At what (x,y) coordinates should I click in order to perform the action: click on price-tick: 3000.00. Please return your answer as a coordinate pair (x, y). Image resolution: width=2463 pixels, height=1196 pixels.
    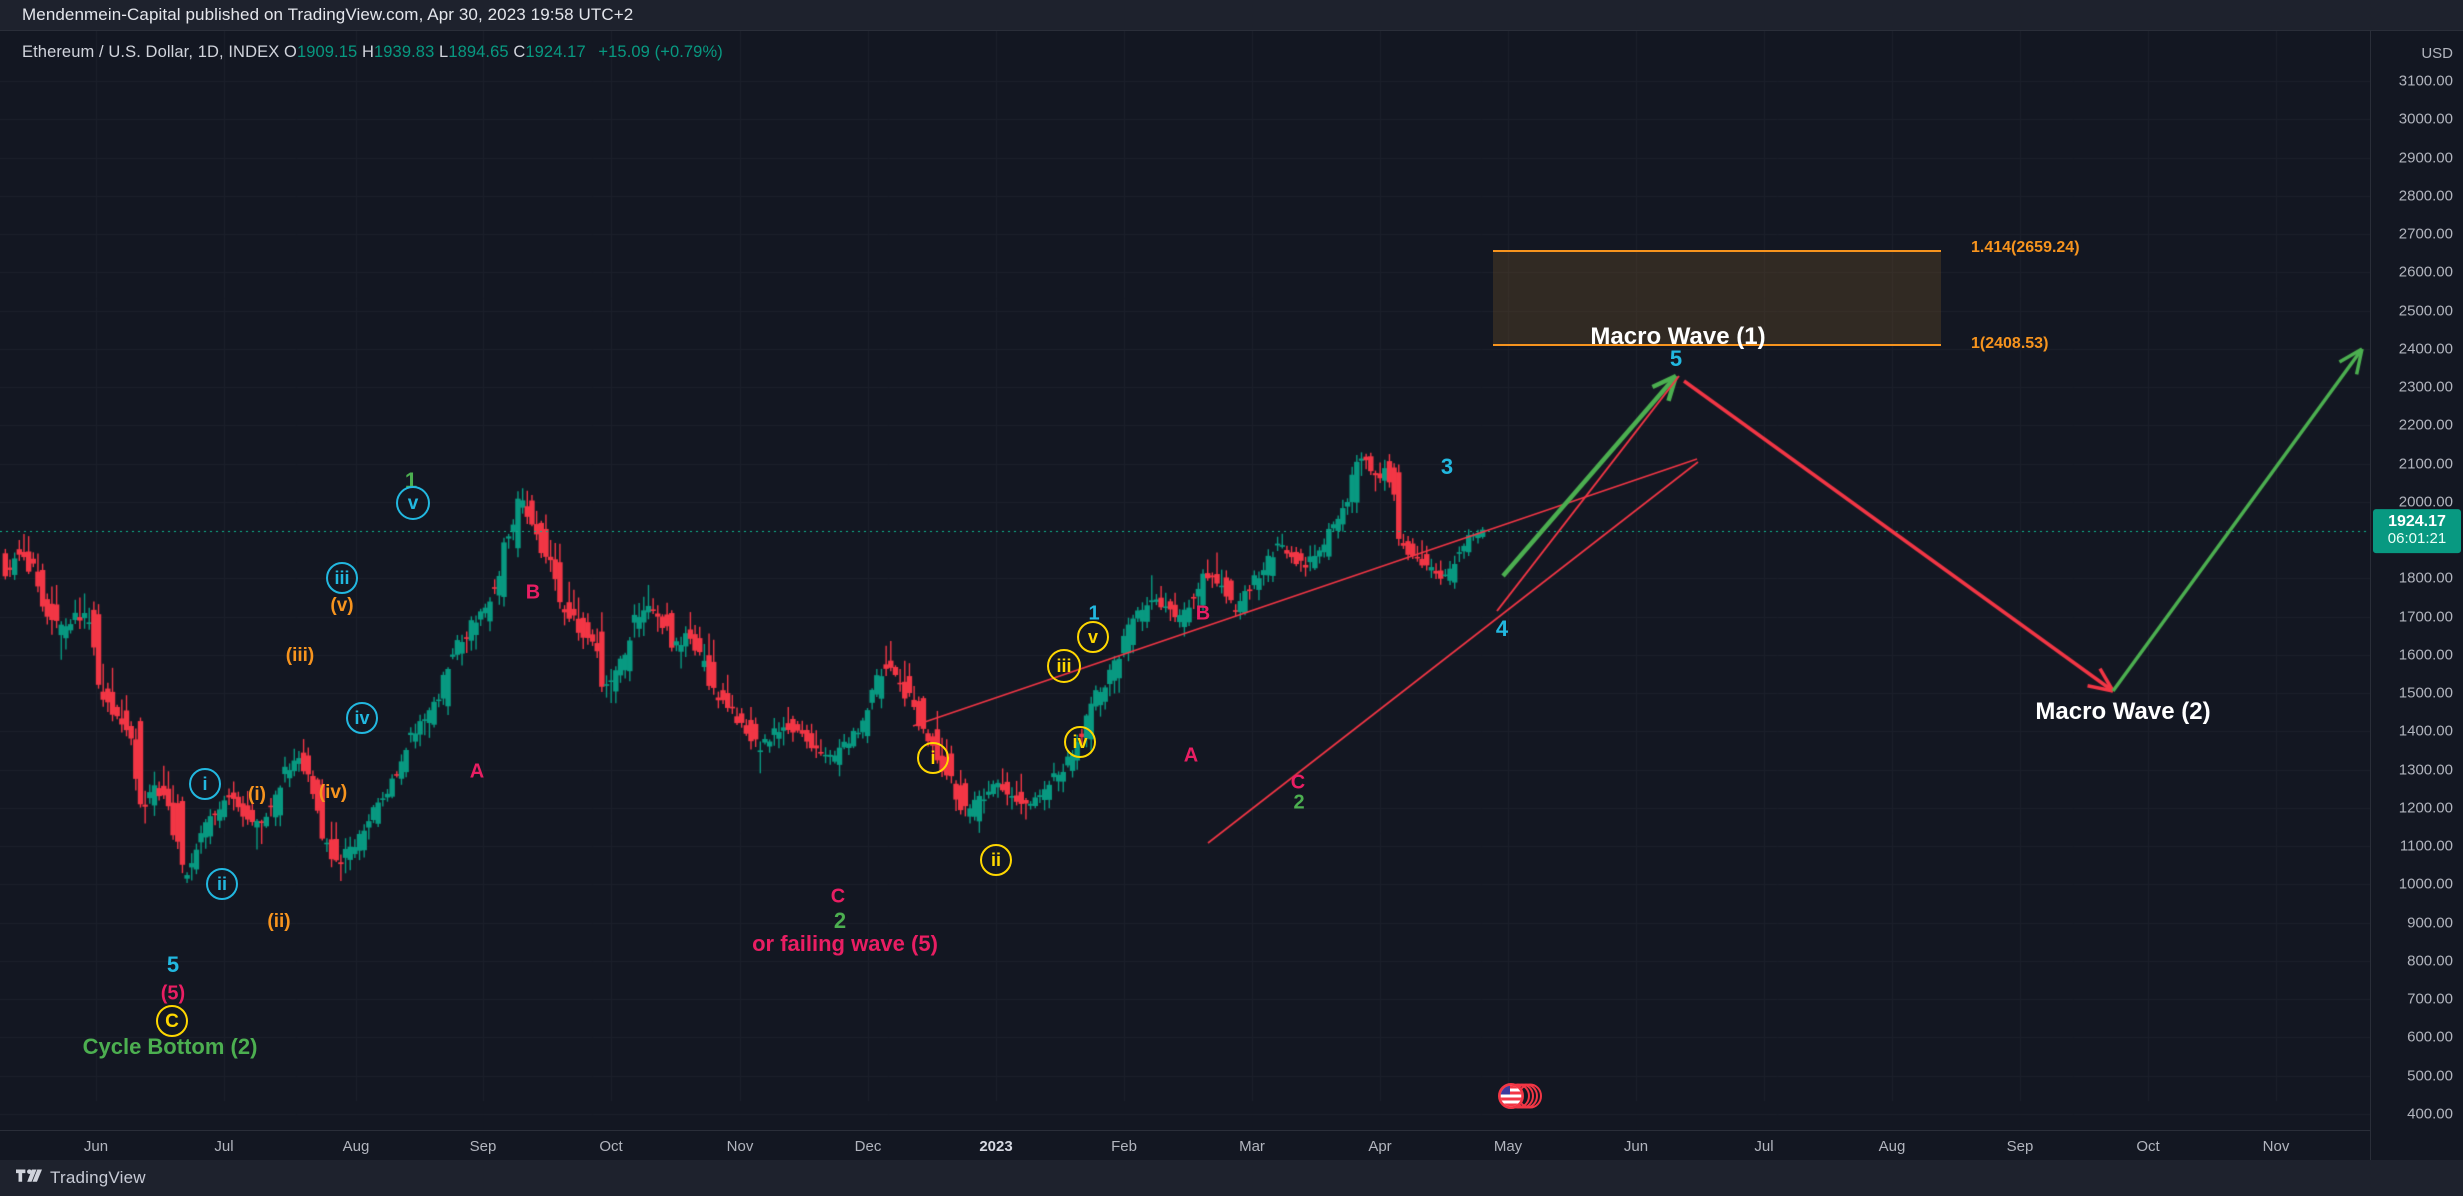
    Looking at the image, I should click on (2425, 119).